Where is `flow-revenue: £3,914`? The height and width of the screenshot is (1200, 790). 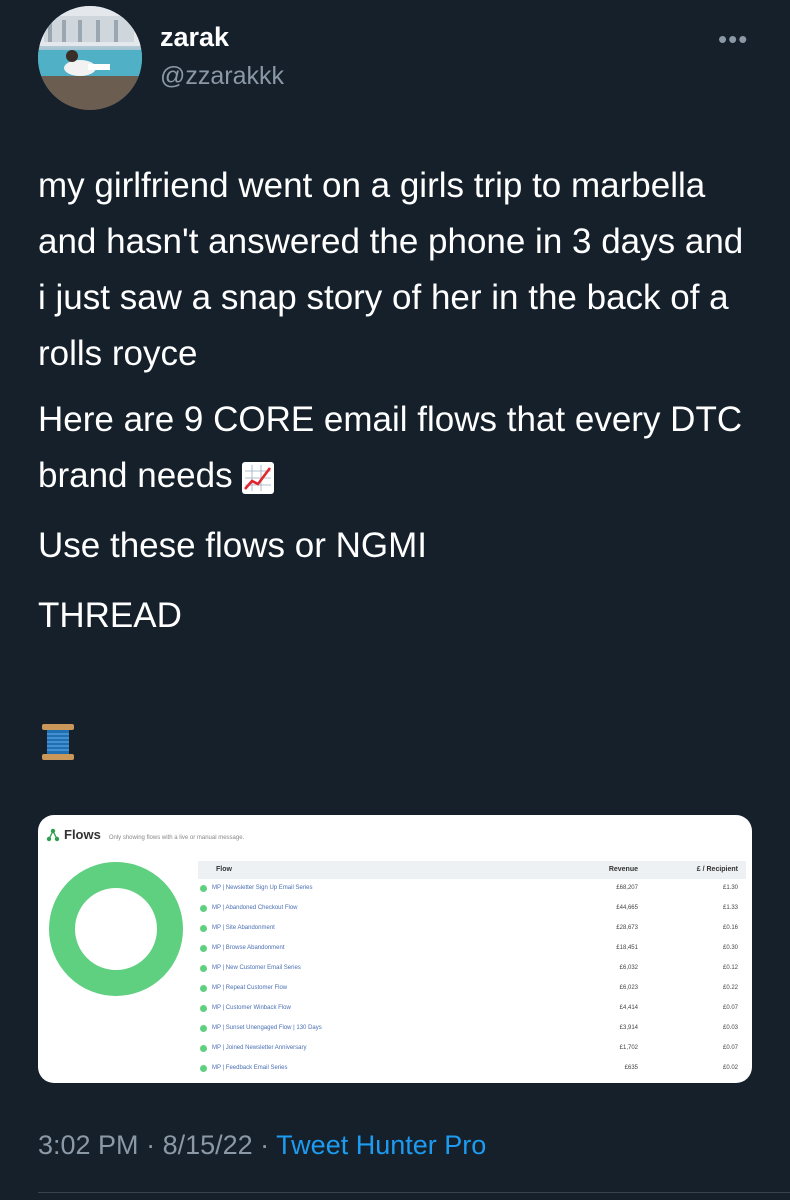
flow-revenue: £3,914 is located at coordinates (628, 1028).